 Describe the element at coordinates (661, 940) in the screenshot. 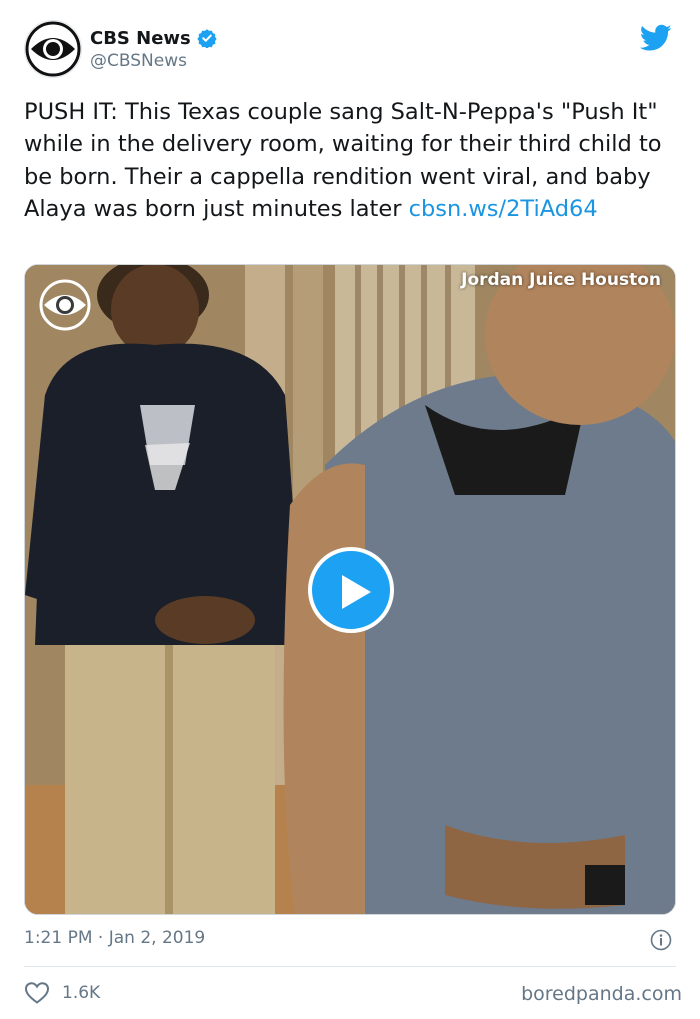

I see `info-icon` at that location.